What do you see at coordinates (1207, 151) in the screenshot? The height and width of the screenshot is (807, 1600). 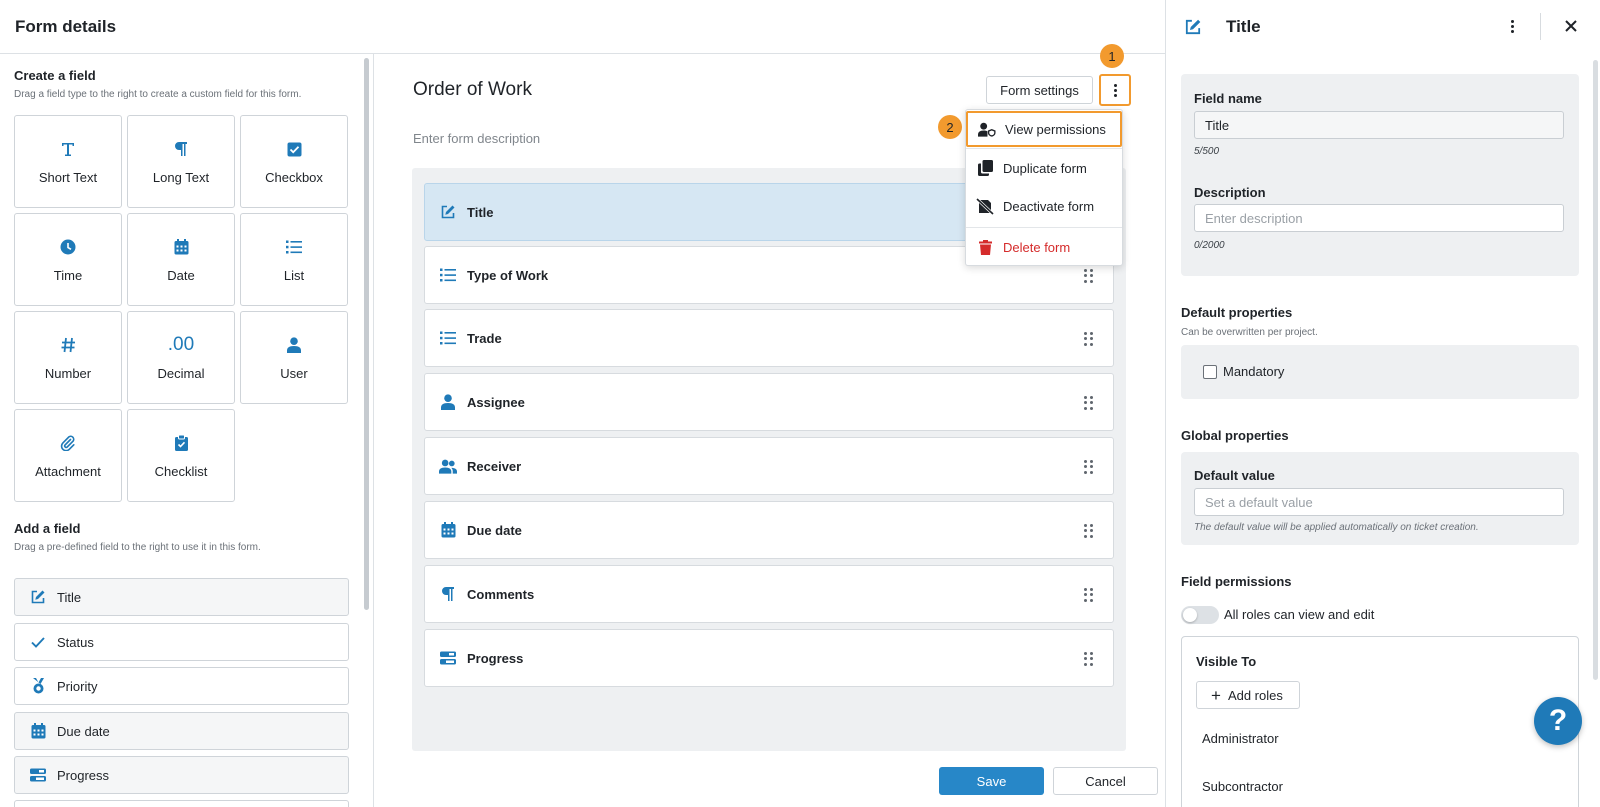 I see `field-name-counter: 5/500` at bounding box center [1207, 151].